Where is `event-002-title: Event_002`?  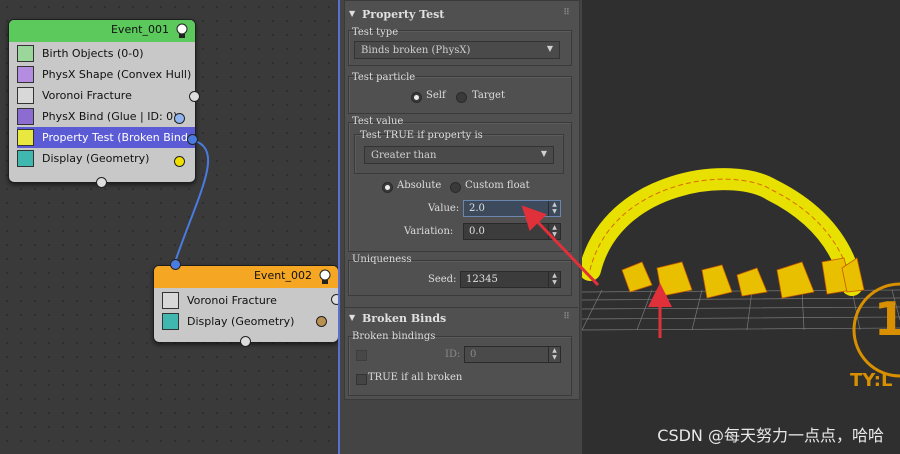 event-002-title: Event_002 is located at coordinates (282, 275).